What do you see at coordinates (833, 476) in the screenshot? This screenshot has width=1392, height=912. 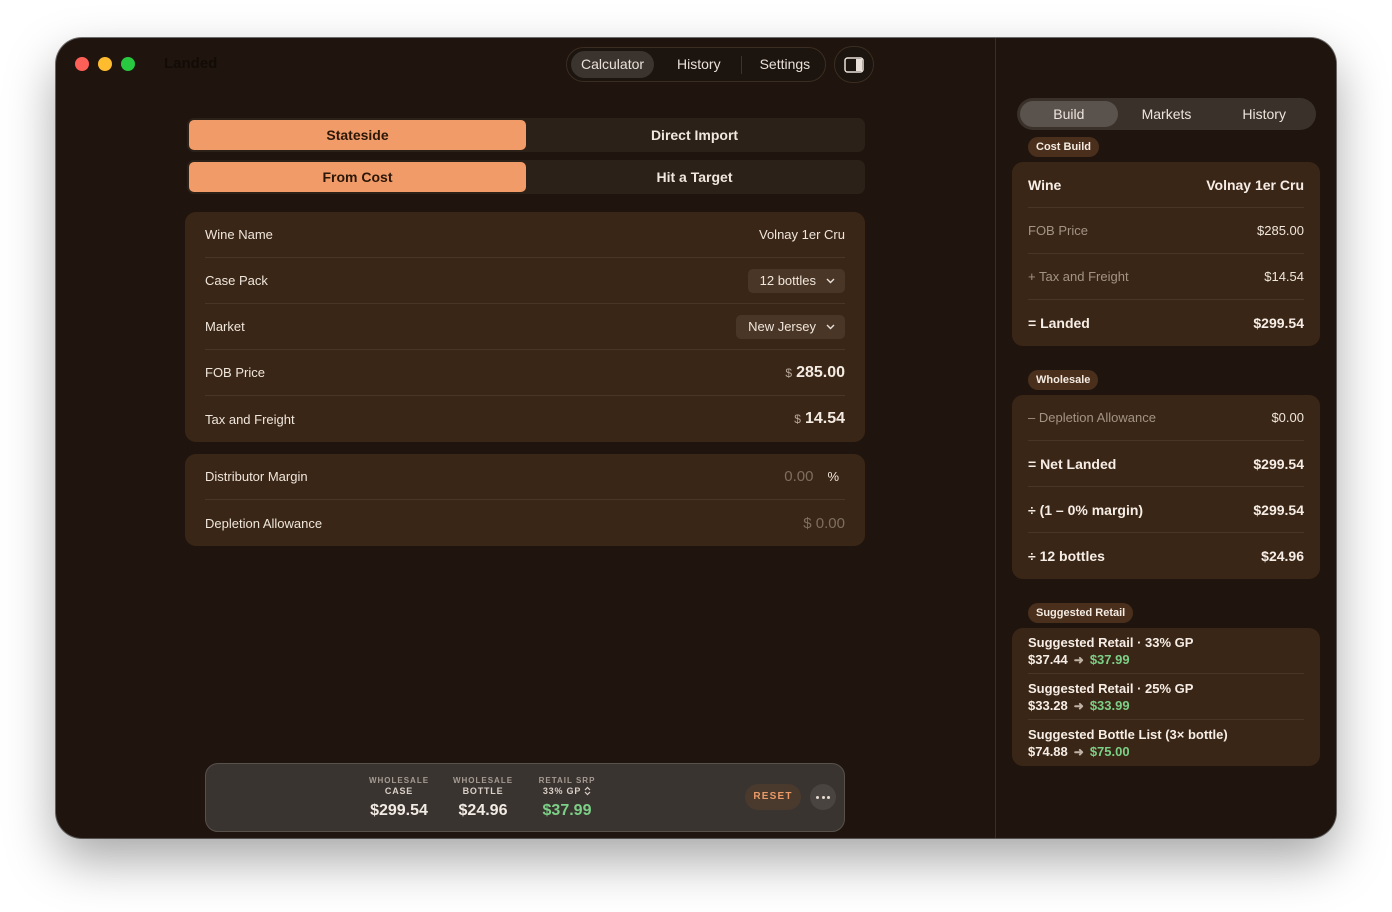 I see `percent-unit: %` at bounding box center [833, 476].